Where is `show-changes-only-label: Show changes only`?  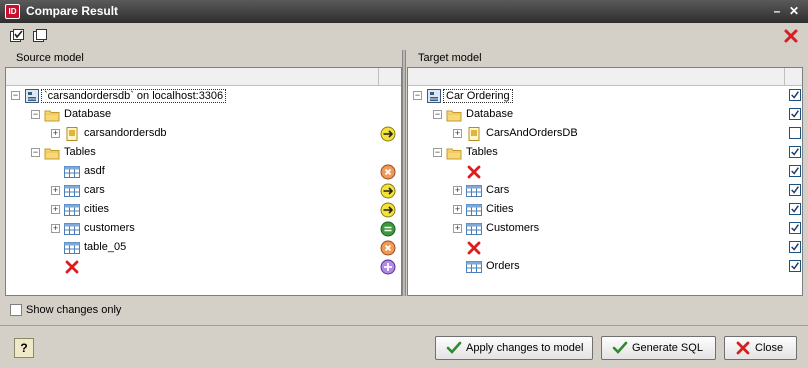 show-changes-only-label: Show changes only is located at coordinates (74, 310).